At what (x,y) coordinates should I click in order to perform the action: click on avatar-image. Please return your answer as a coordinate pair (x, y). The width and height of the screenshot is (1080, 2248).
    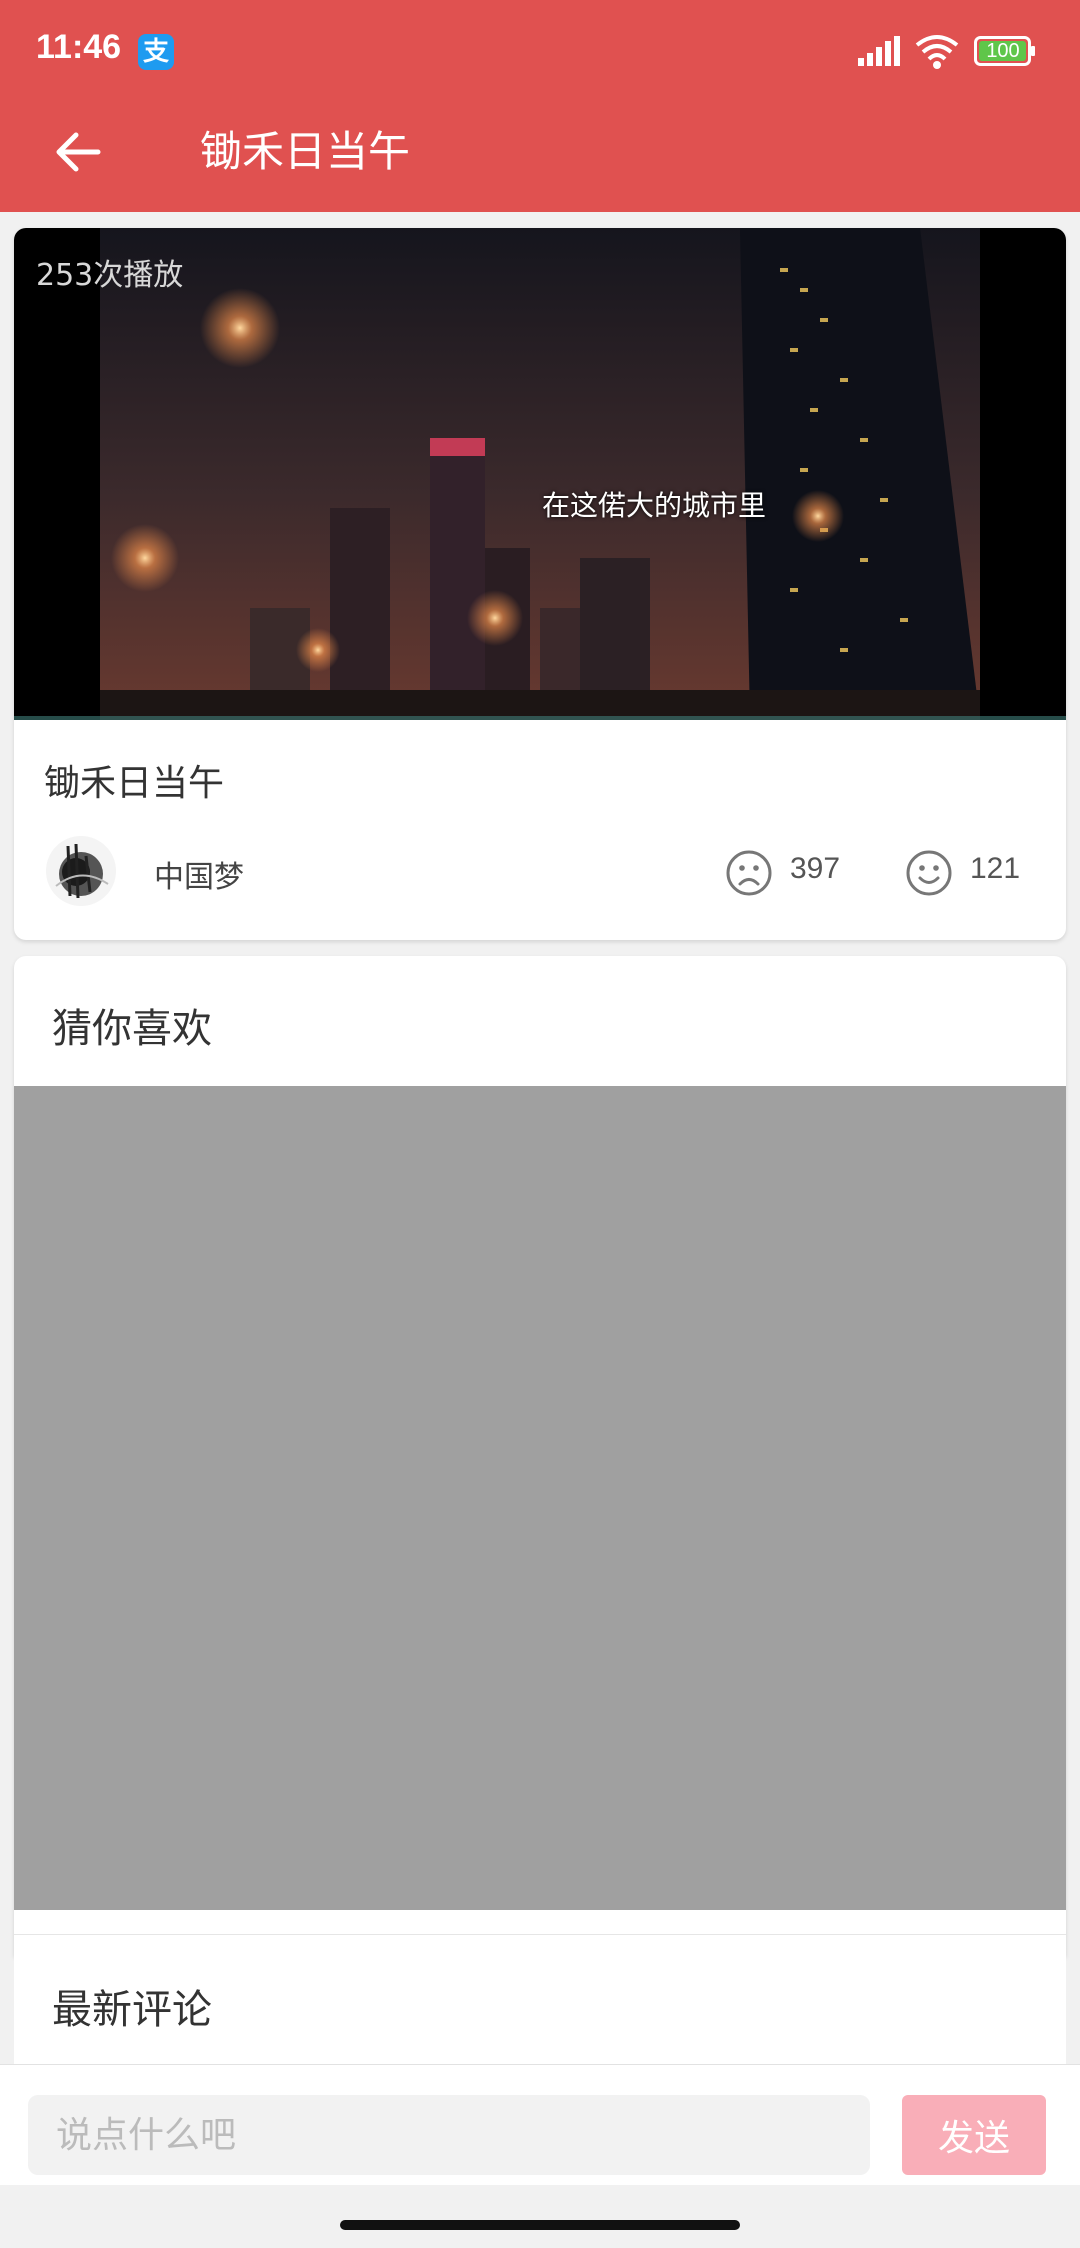
    Looking at the image, I should click on (82, 871).